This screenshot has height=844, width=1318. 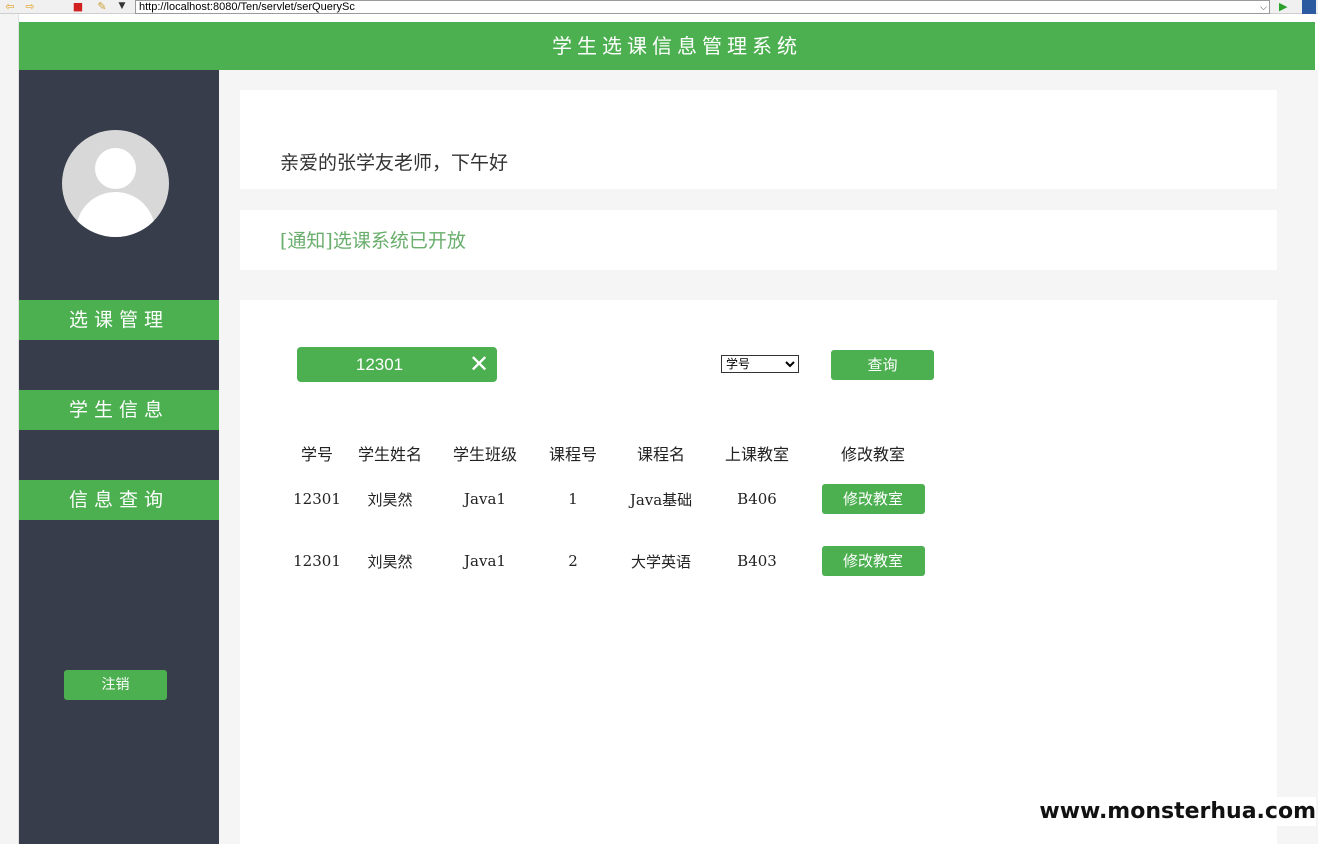 What do you see at coordinates (1309, 7) in the screenshot?
I see `extension-icon` at bounding box center [1309, 7].